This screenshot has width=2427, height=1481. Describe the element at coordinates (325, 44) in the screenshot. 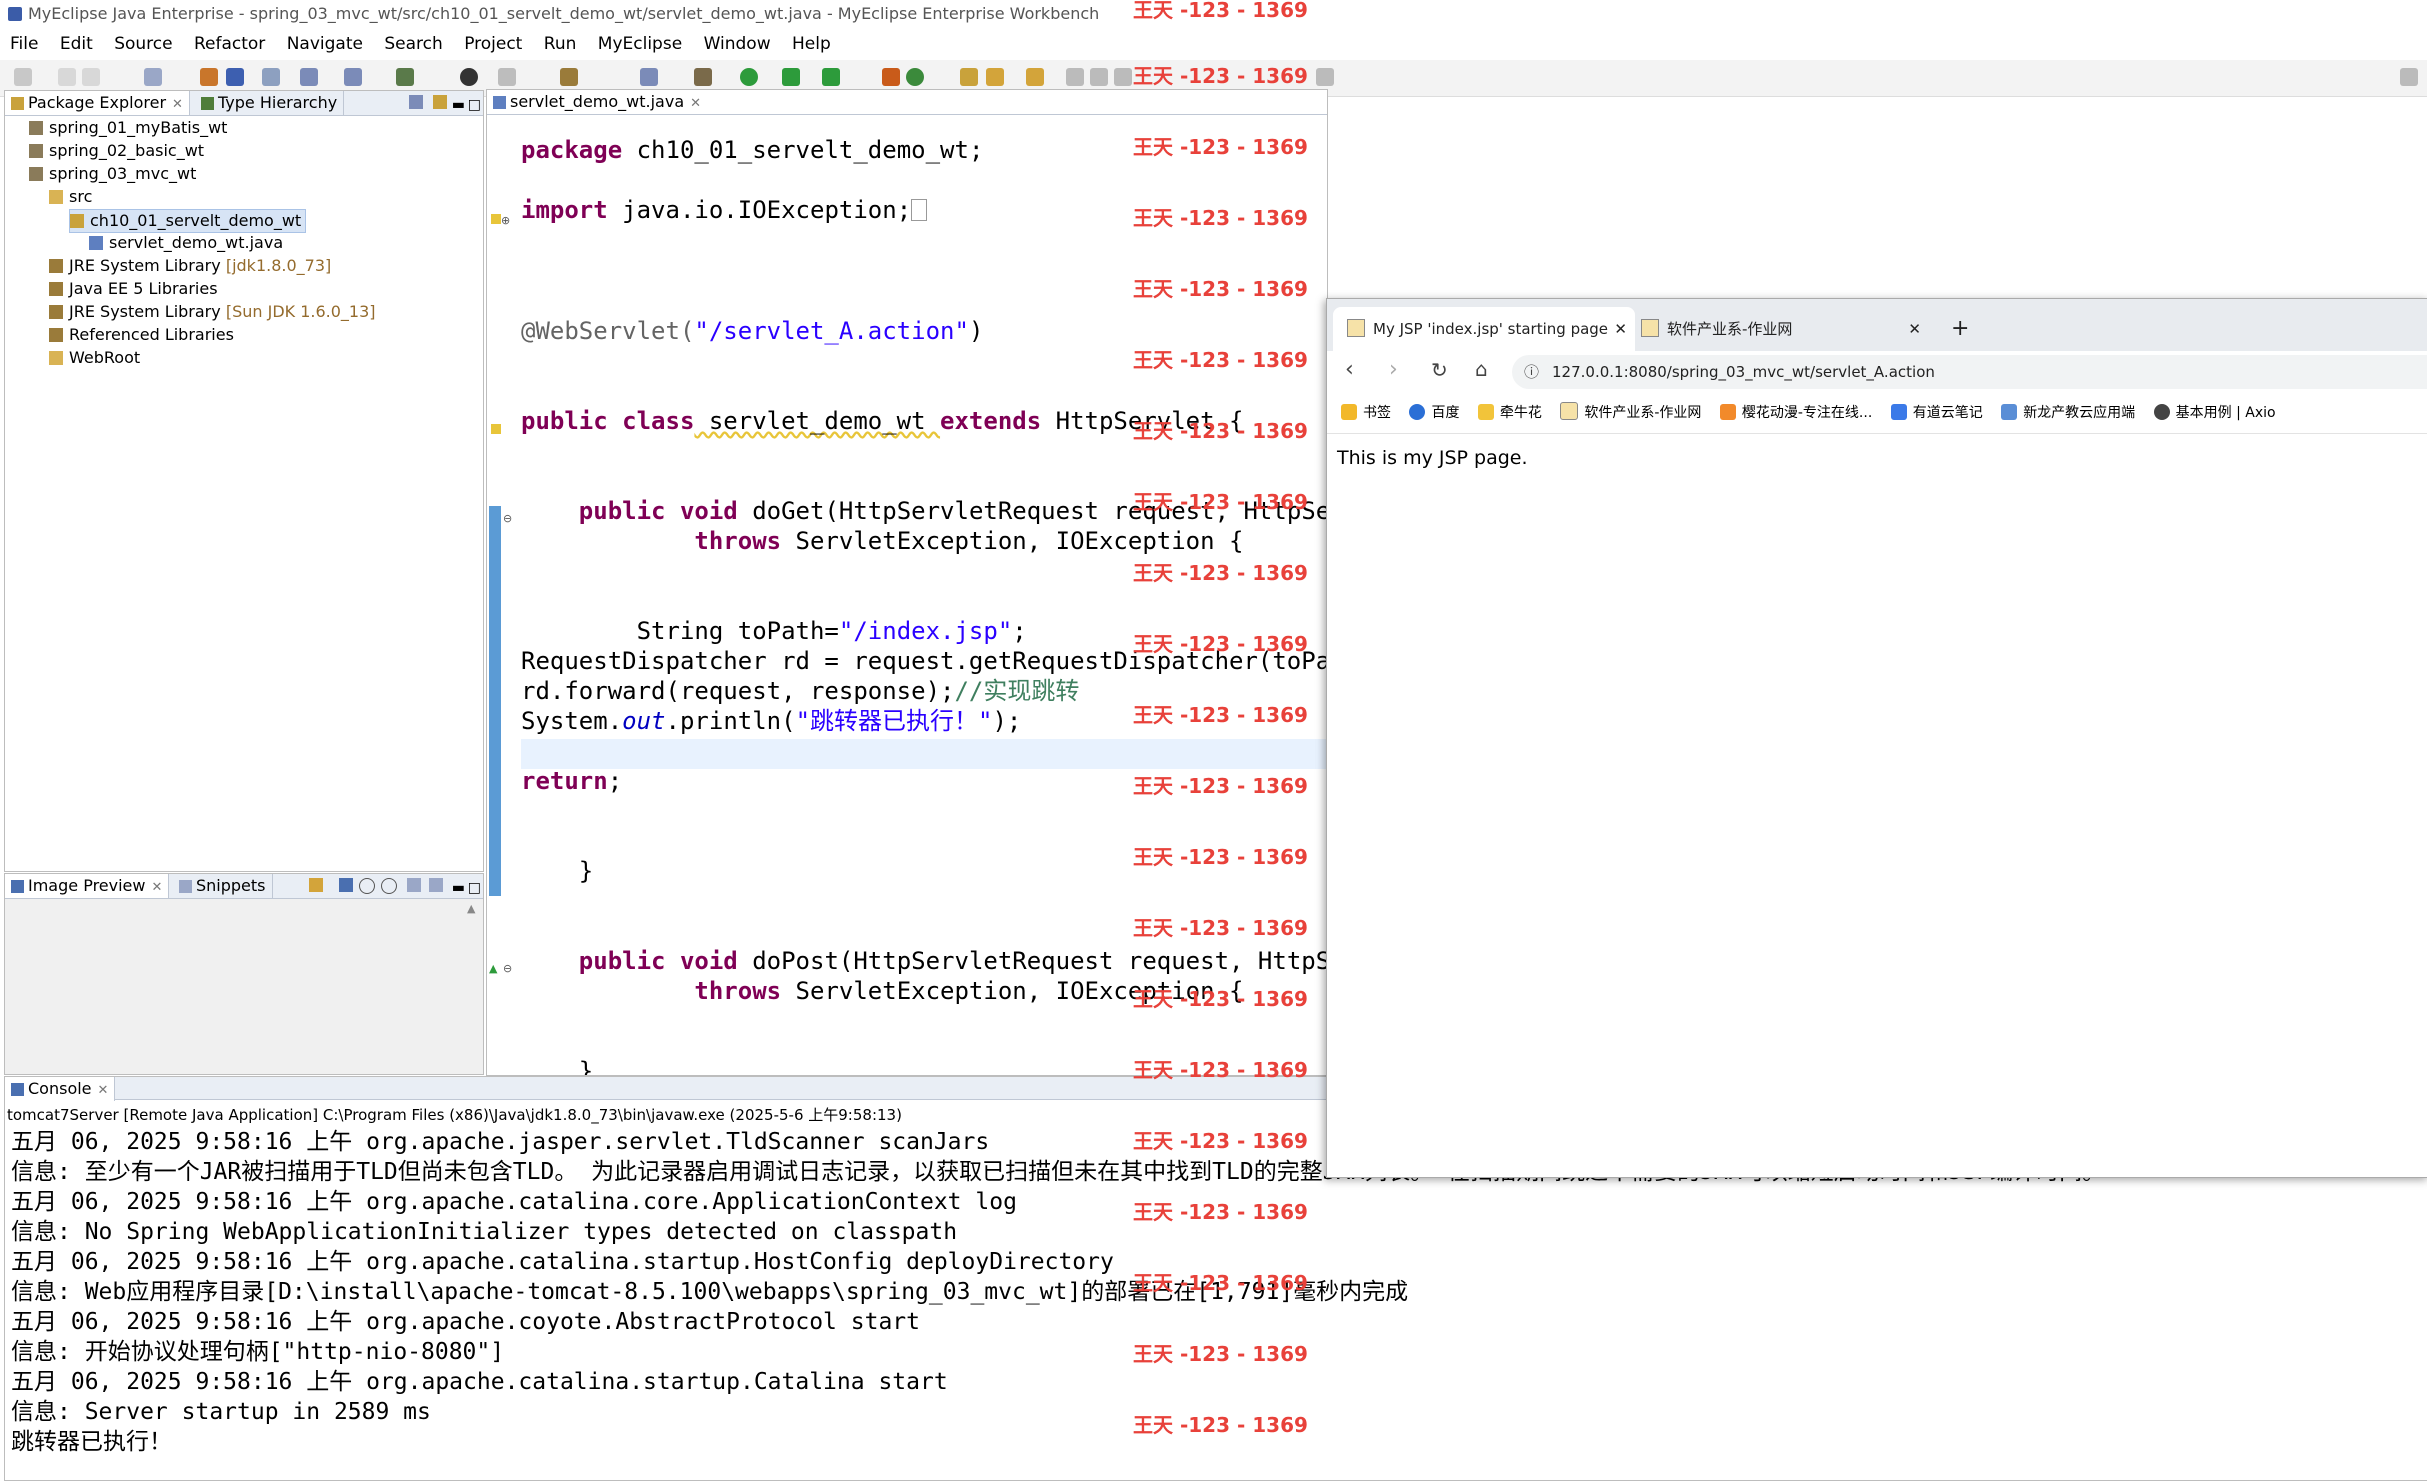

I see `menu-navigate: Navigate` at that location.